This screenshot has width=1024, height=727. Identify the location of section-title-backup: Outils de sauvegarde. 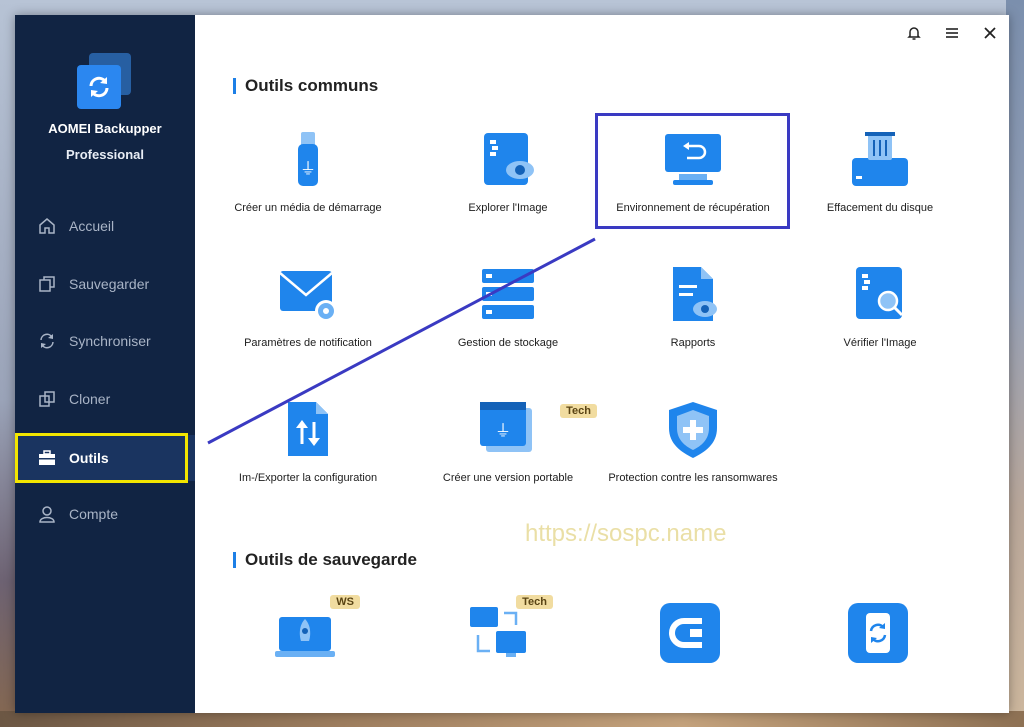
(325, 560).